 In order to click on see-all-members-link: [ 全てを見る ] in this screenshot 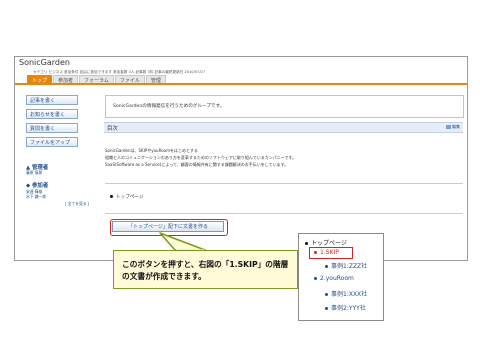, I will do `click(77, 204)`.